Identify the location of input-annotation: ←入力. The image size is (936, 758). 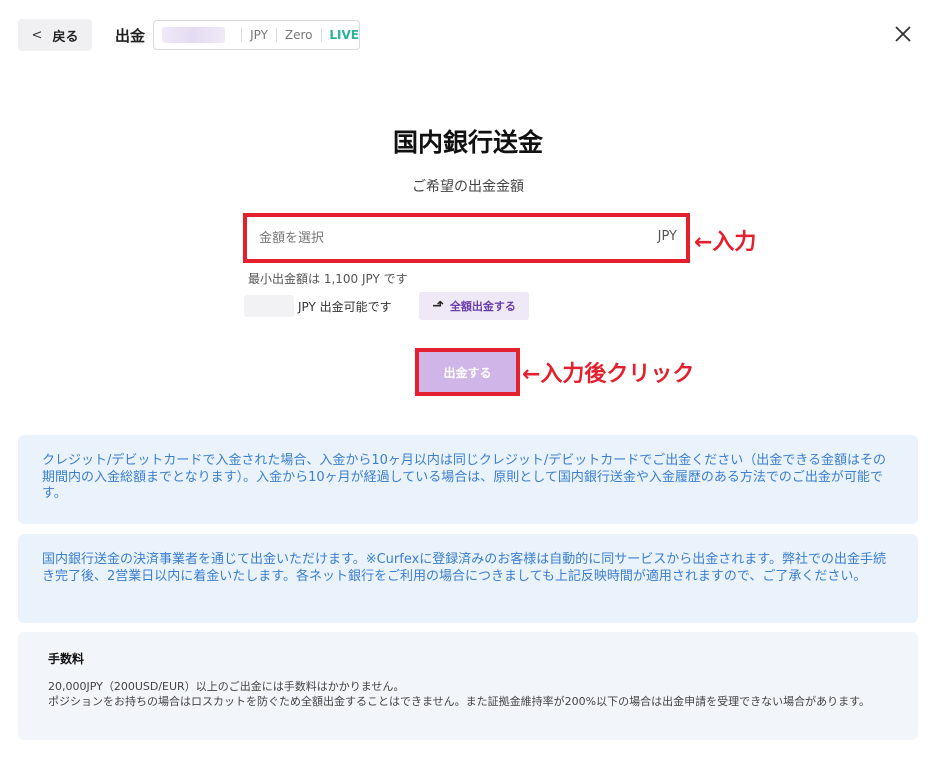
(725, 242).